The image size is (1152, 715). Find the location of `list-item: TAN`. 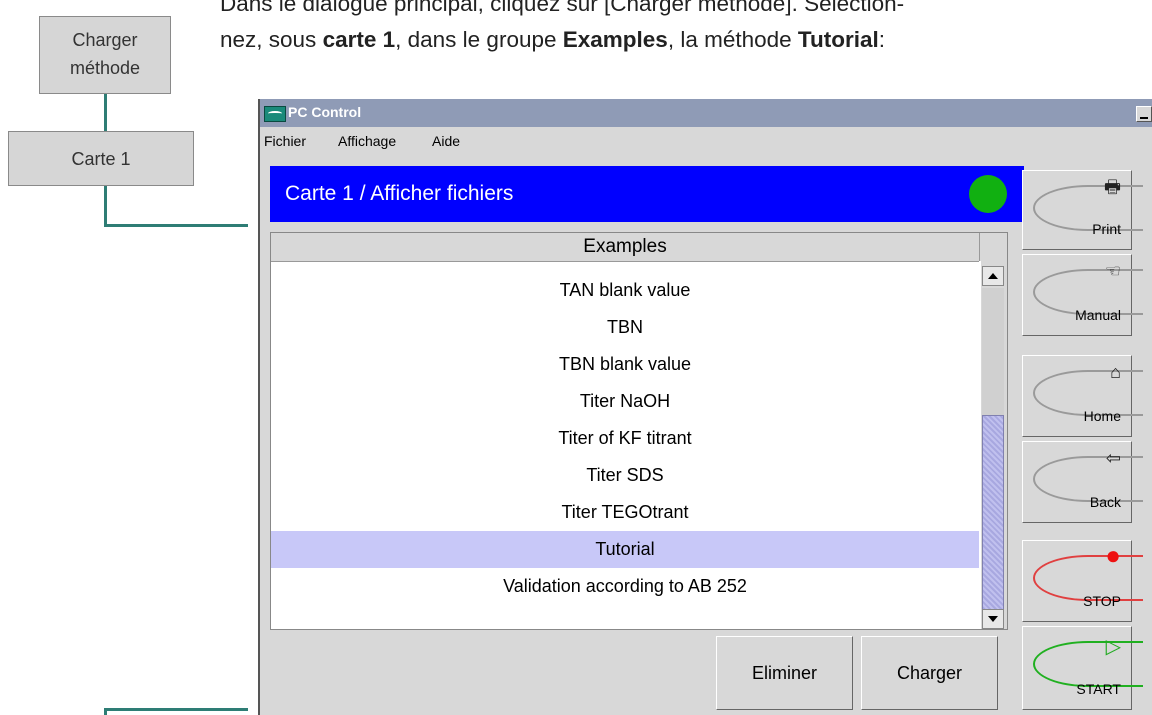

list-item: TAN is located at coordinates (625, 266).